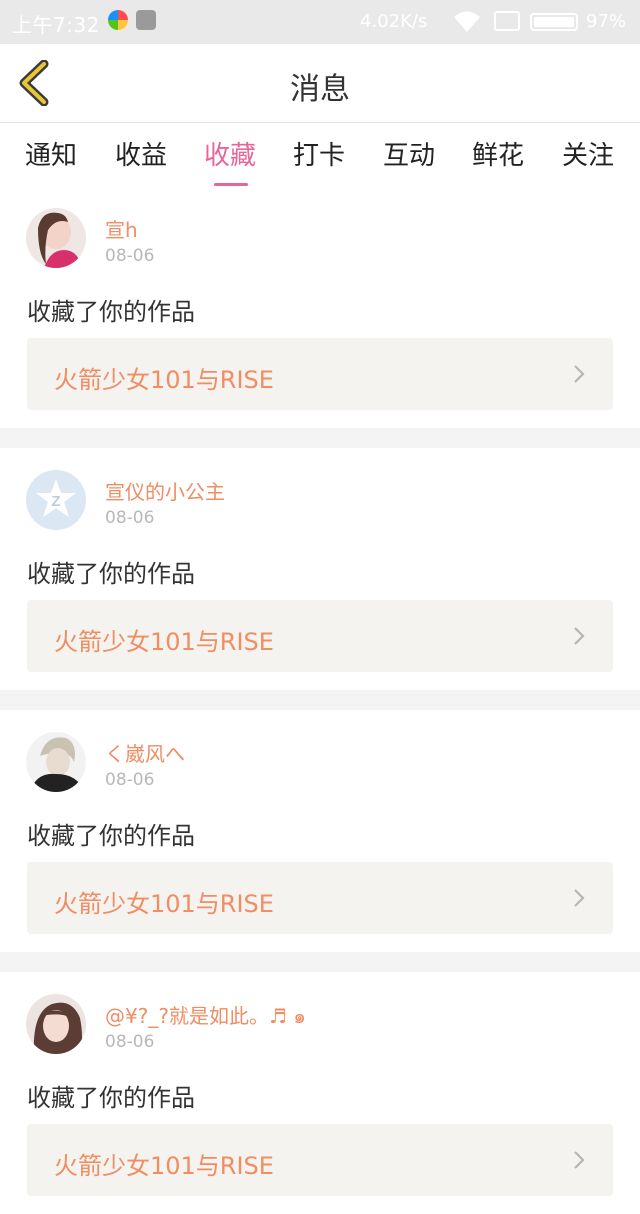 This screenshot has width=640, height=1214. I want to click on user-name: 宣仪的小公主, so click(165, 490).